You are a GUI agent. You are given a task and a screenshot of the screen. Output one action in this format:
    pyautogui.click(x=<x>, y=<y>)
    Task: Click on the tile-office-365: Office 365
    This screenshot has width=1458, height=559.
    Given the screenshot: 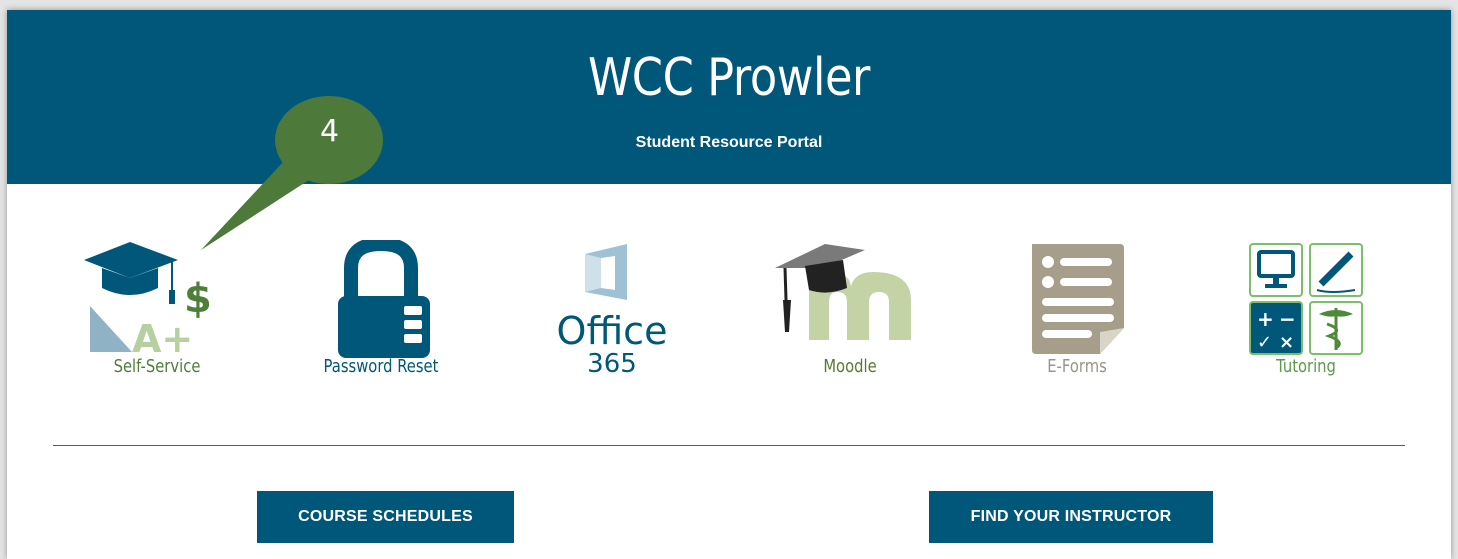 What is the action you would take?
    pyautogui.click(x=612, y=310)
    